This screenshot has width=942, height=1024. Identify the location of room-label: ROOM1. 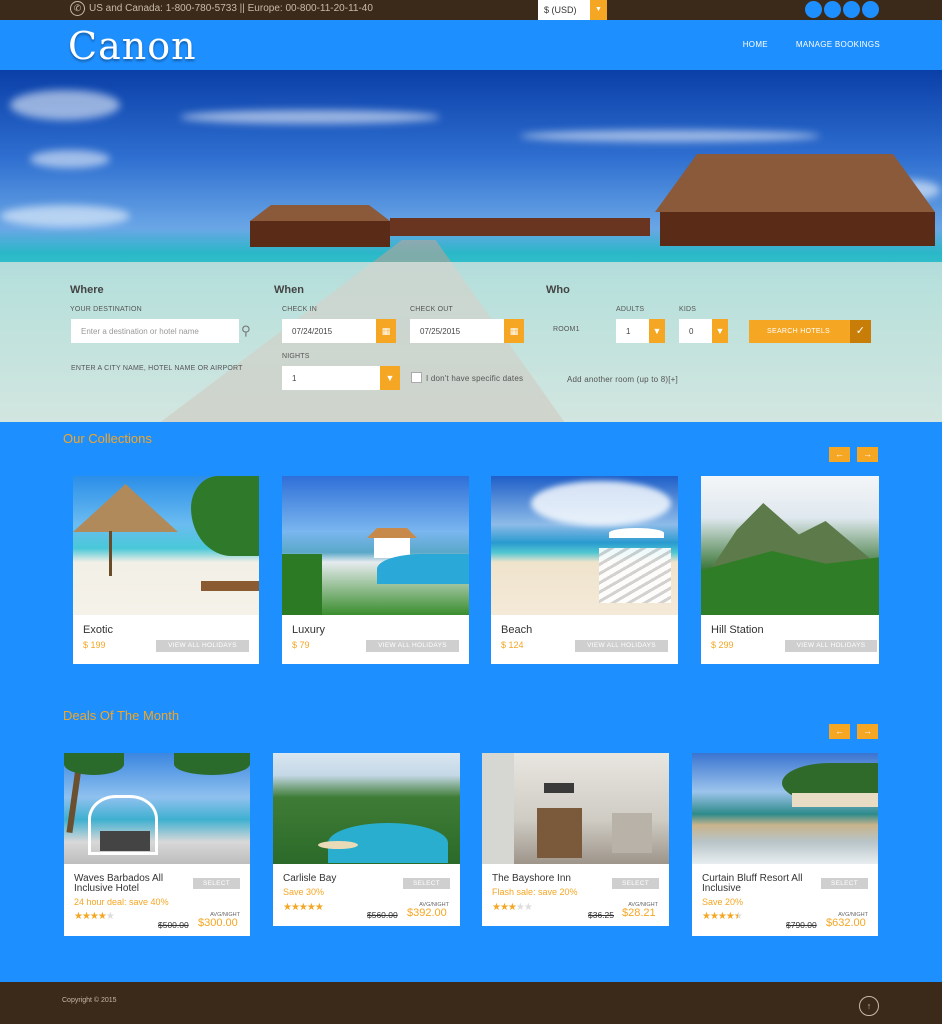
(566, 329).